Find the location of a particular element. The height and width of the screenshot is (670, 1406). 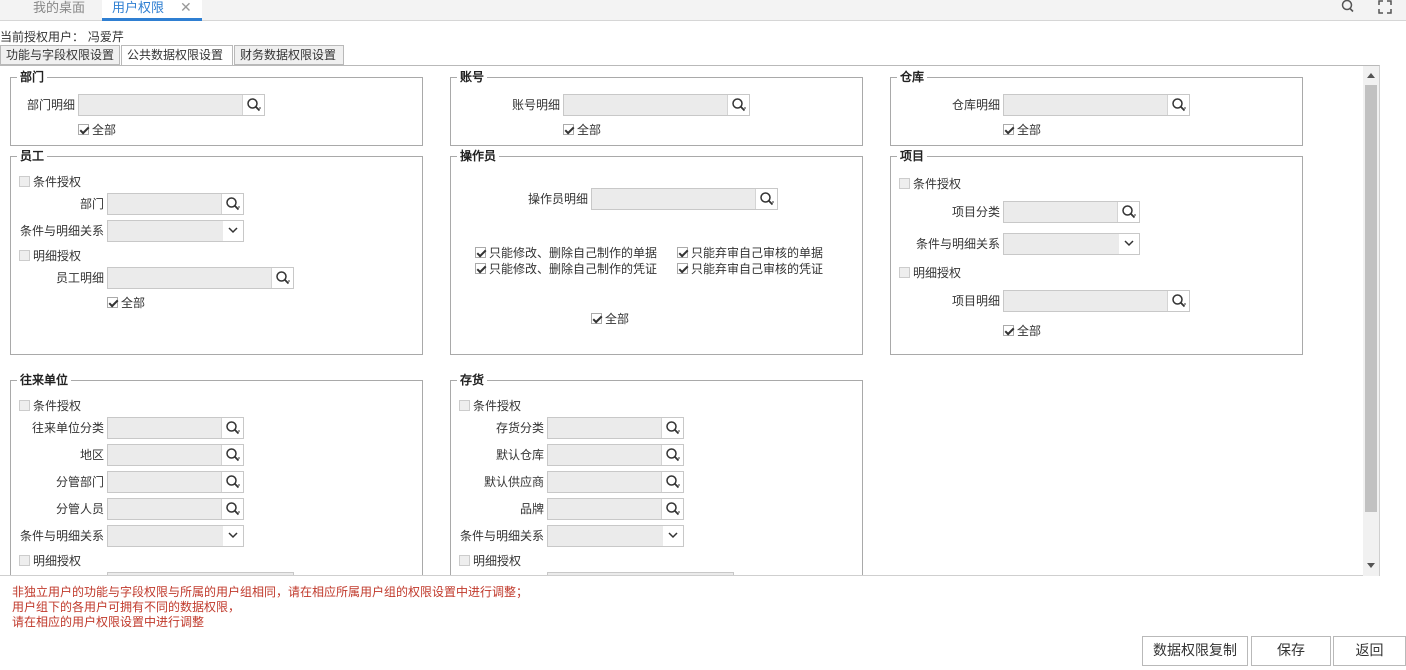

partner-relation-select is located at coordinates (175, 536).